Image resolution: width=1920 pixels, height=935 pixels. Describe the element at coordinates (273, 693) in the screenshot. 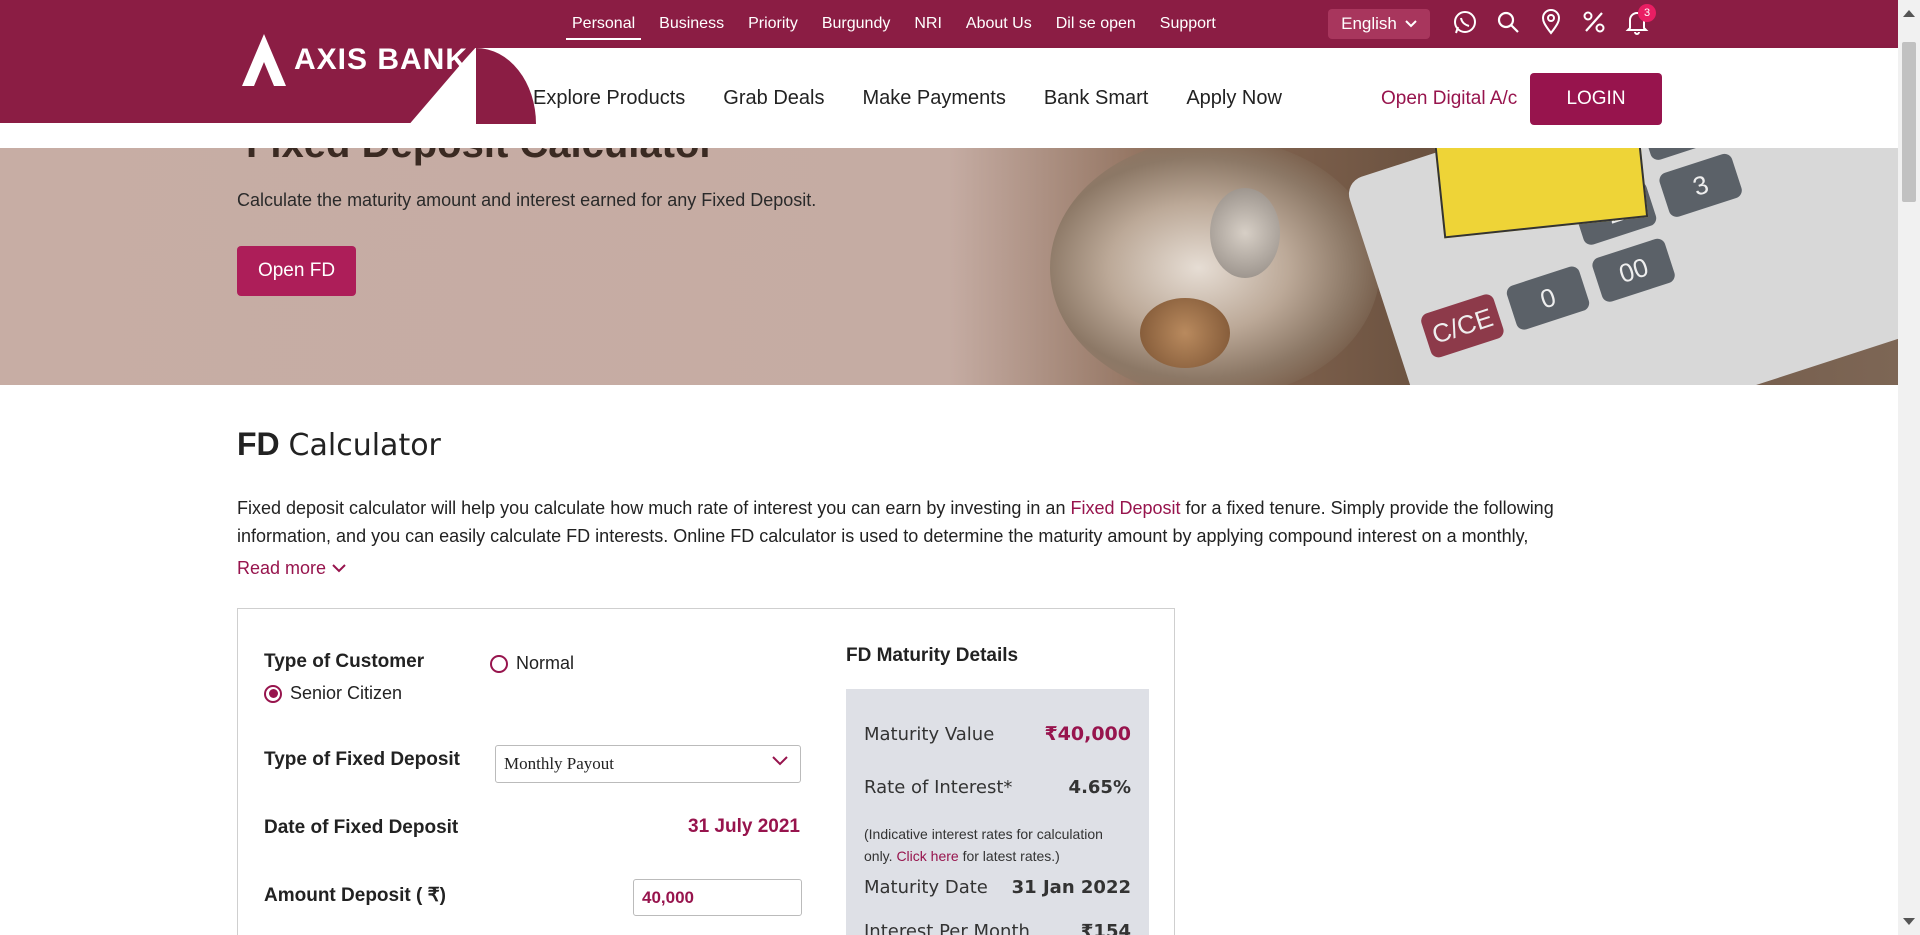

I see `radio-senior-citizen-circle` at that location.